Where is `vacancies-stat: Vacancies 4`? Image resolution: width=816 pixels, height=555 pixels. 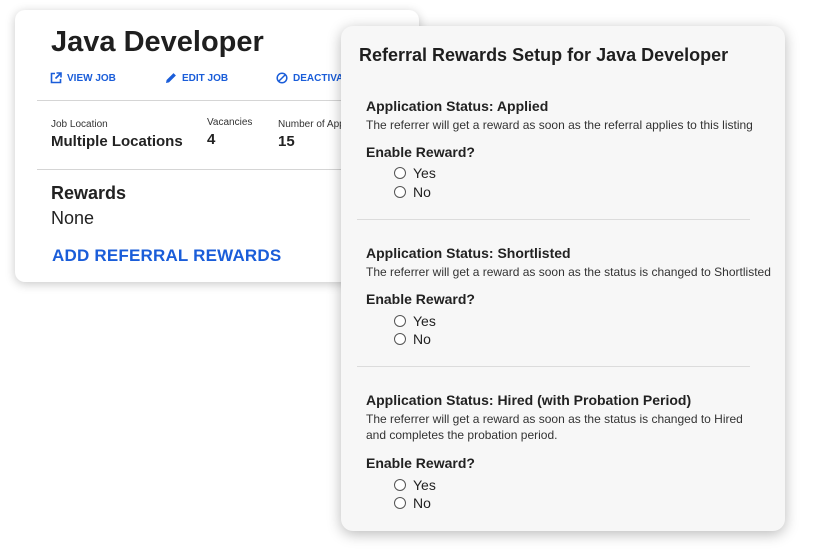 vacancies-stat: Vacancies 4 is located at coordinates (229, 132).